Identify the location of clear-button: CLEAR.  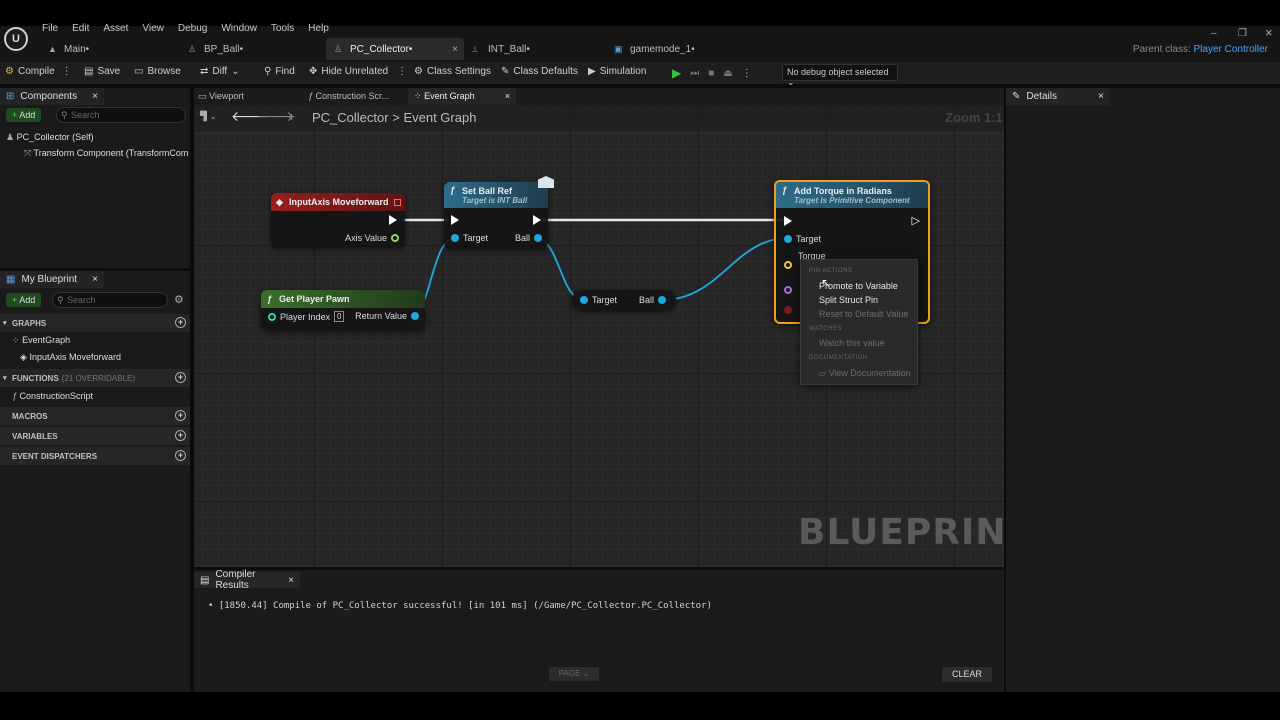
(967, 674).